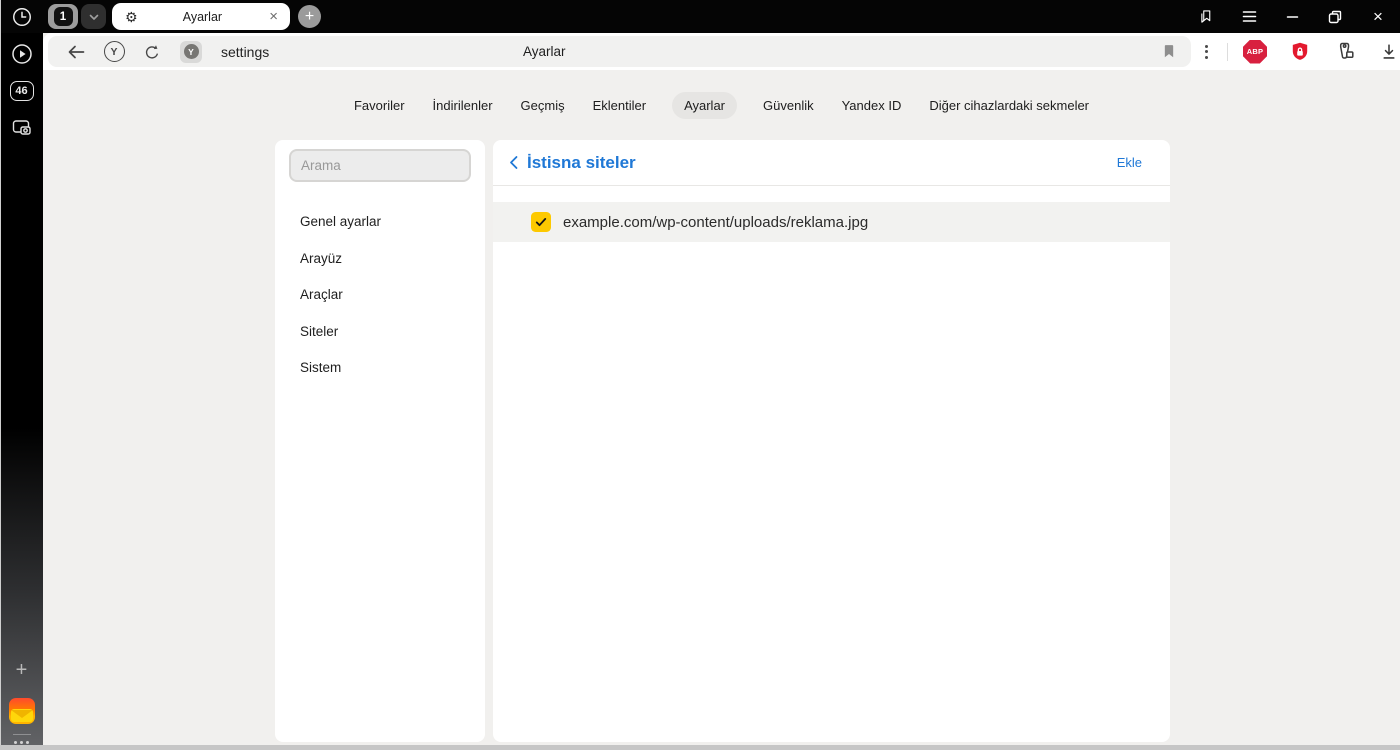  What do you see at coordinates (21, 714) in the screenshot?
I see `mail-flap-shape` at bounding box center [21, 714].